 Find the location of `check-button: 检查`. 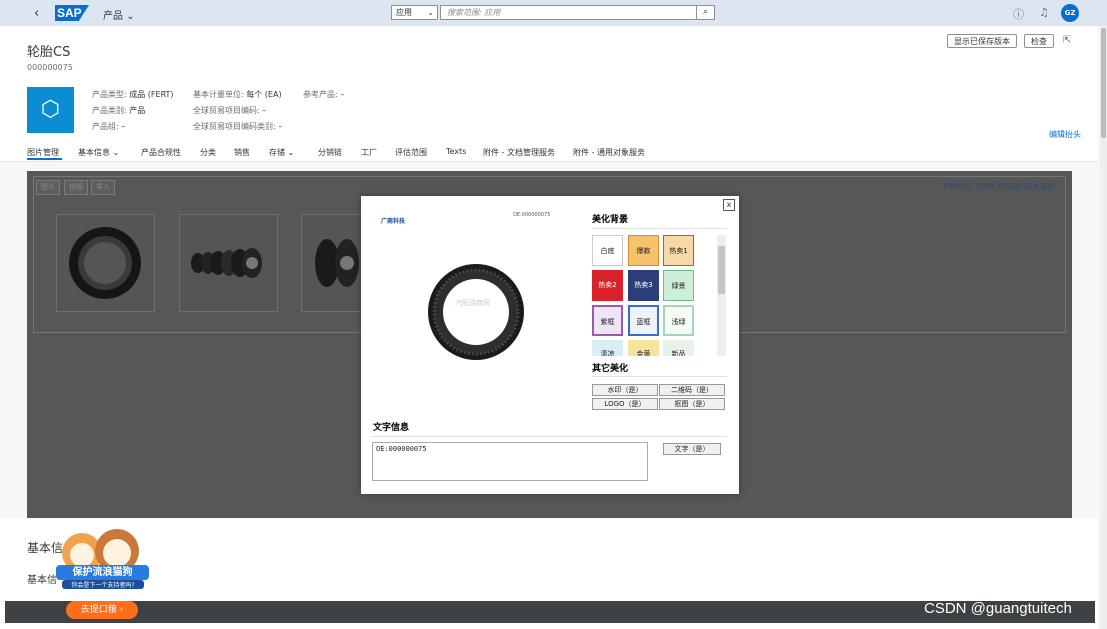

check-button: 检查 is located at coordinates (1039, 41).